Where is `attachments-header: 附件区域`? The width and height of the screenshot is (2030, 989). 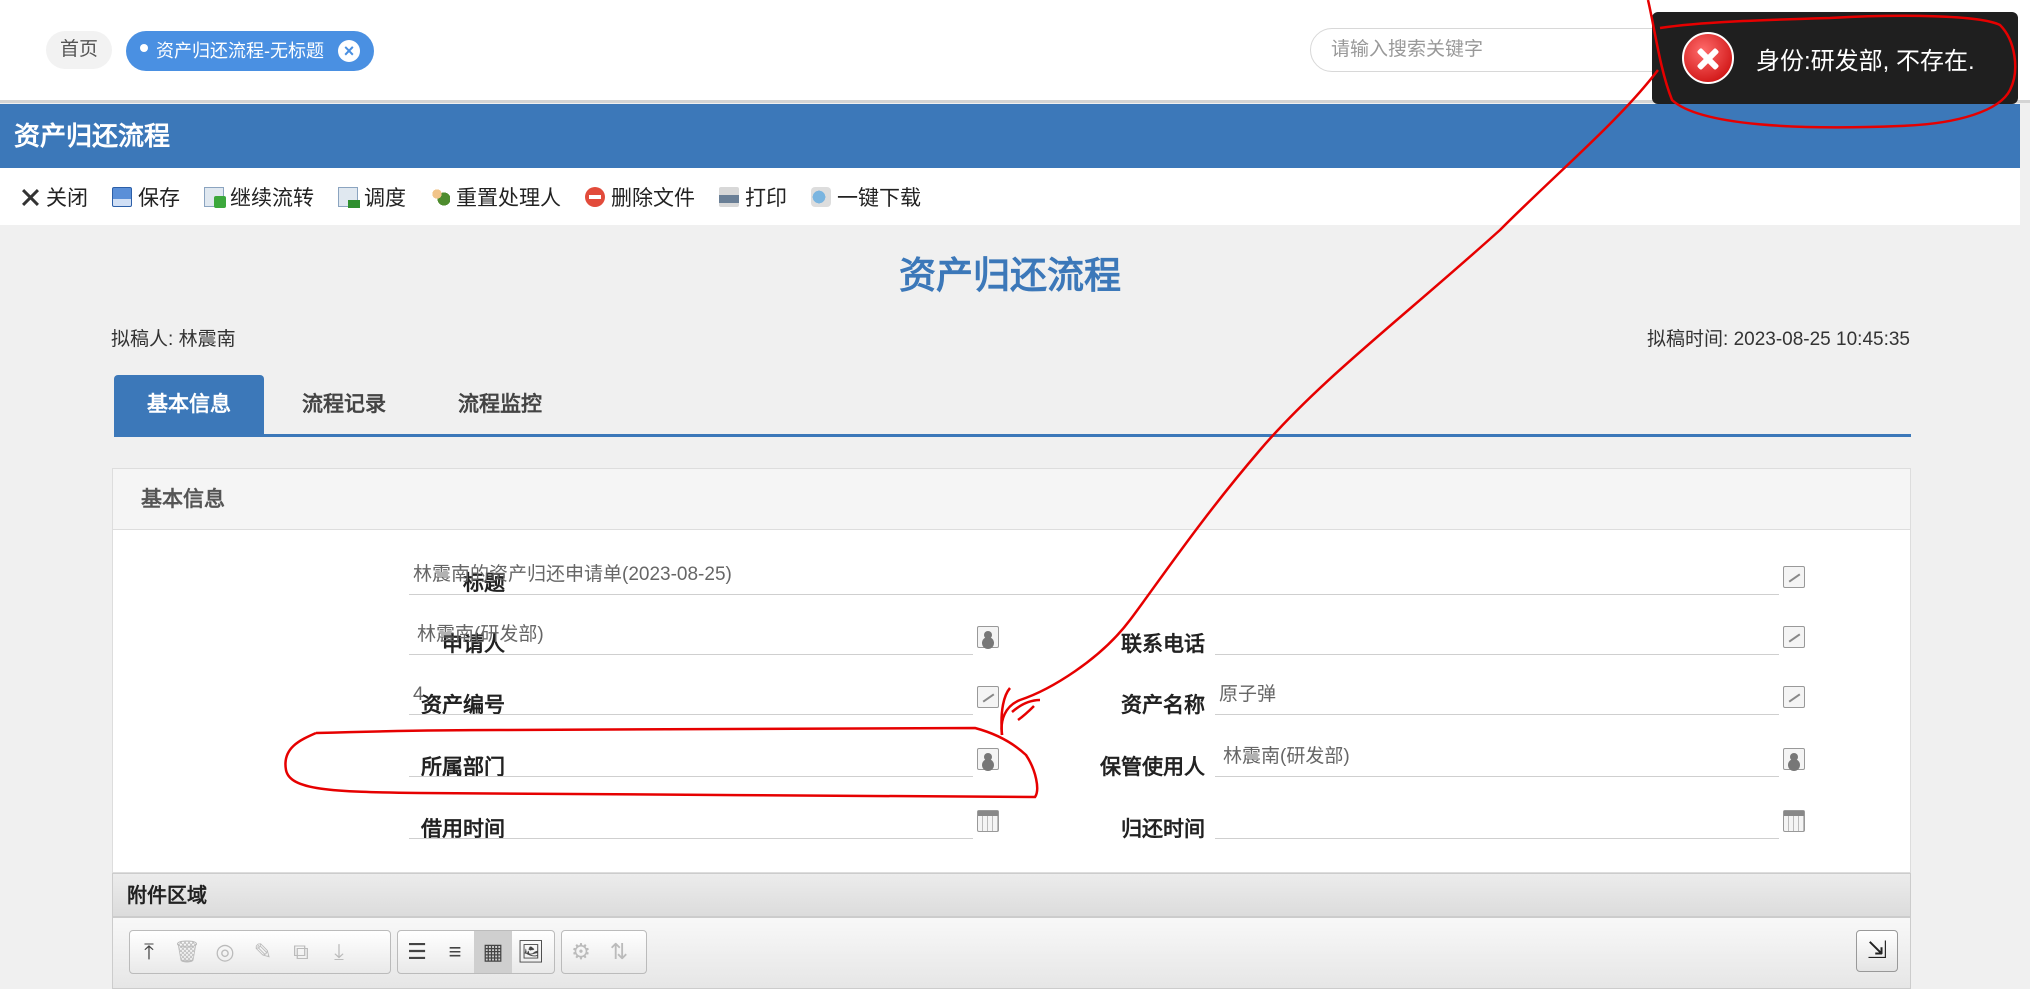 attachments-header: 附件区域 is located at coordinates (1011, 895).